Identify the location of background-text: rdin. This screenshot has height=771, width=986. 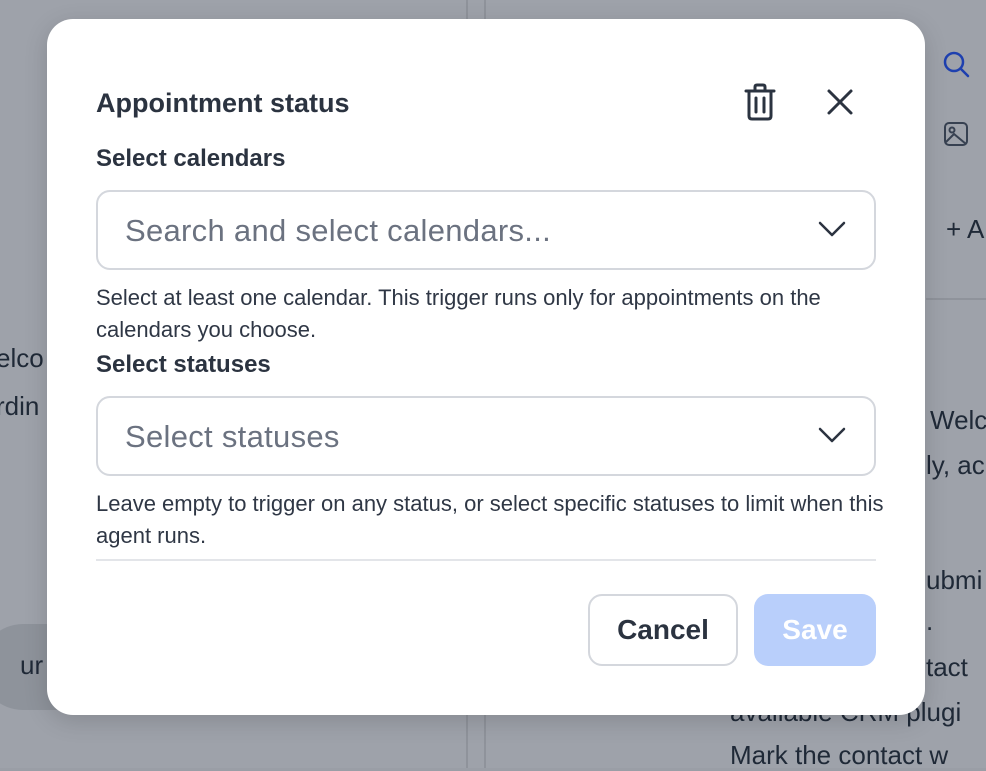
(20, 406).